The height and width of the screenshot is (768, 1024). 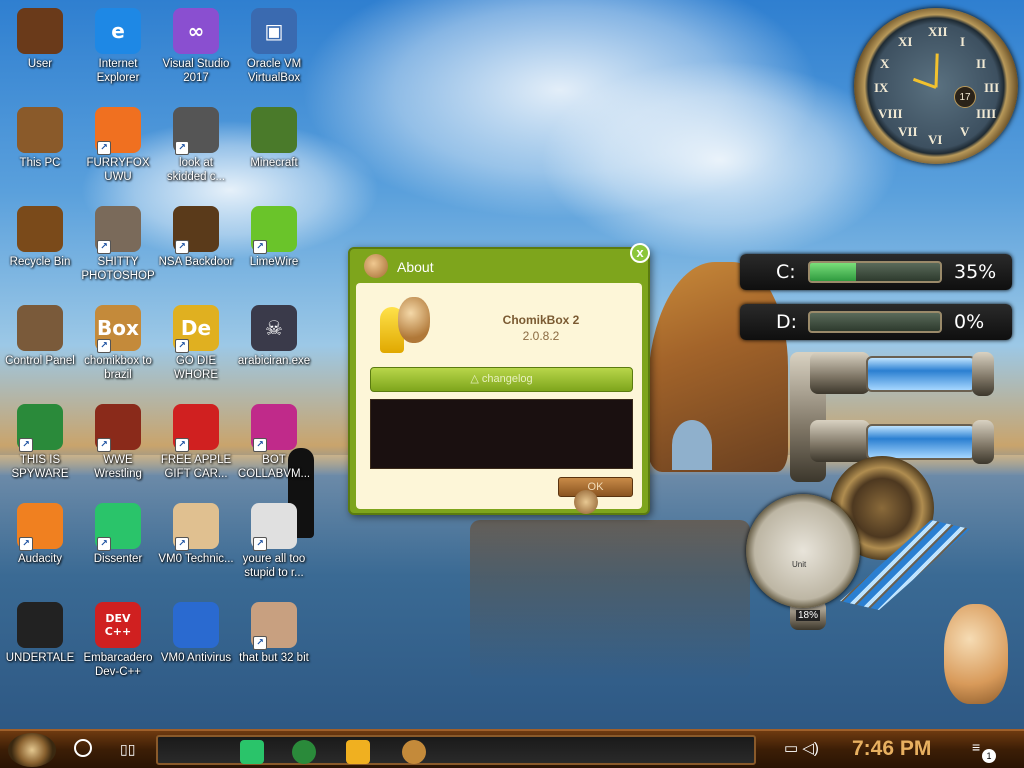 What do you see at coordinates (908, 131) in the screenshot?
I see `clock-numeral: VII` at bounding box center [908, 131].